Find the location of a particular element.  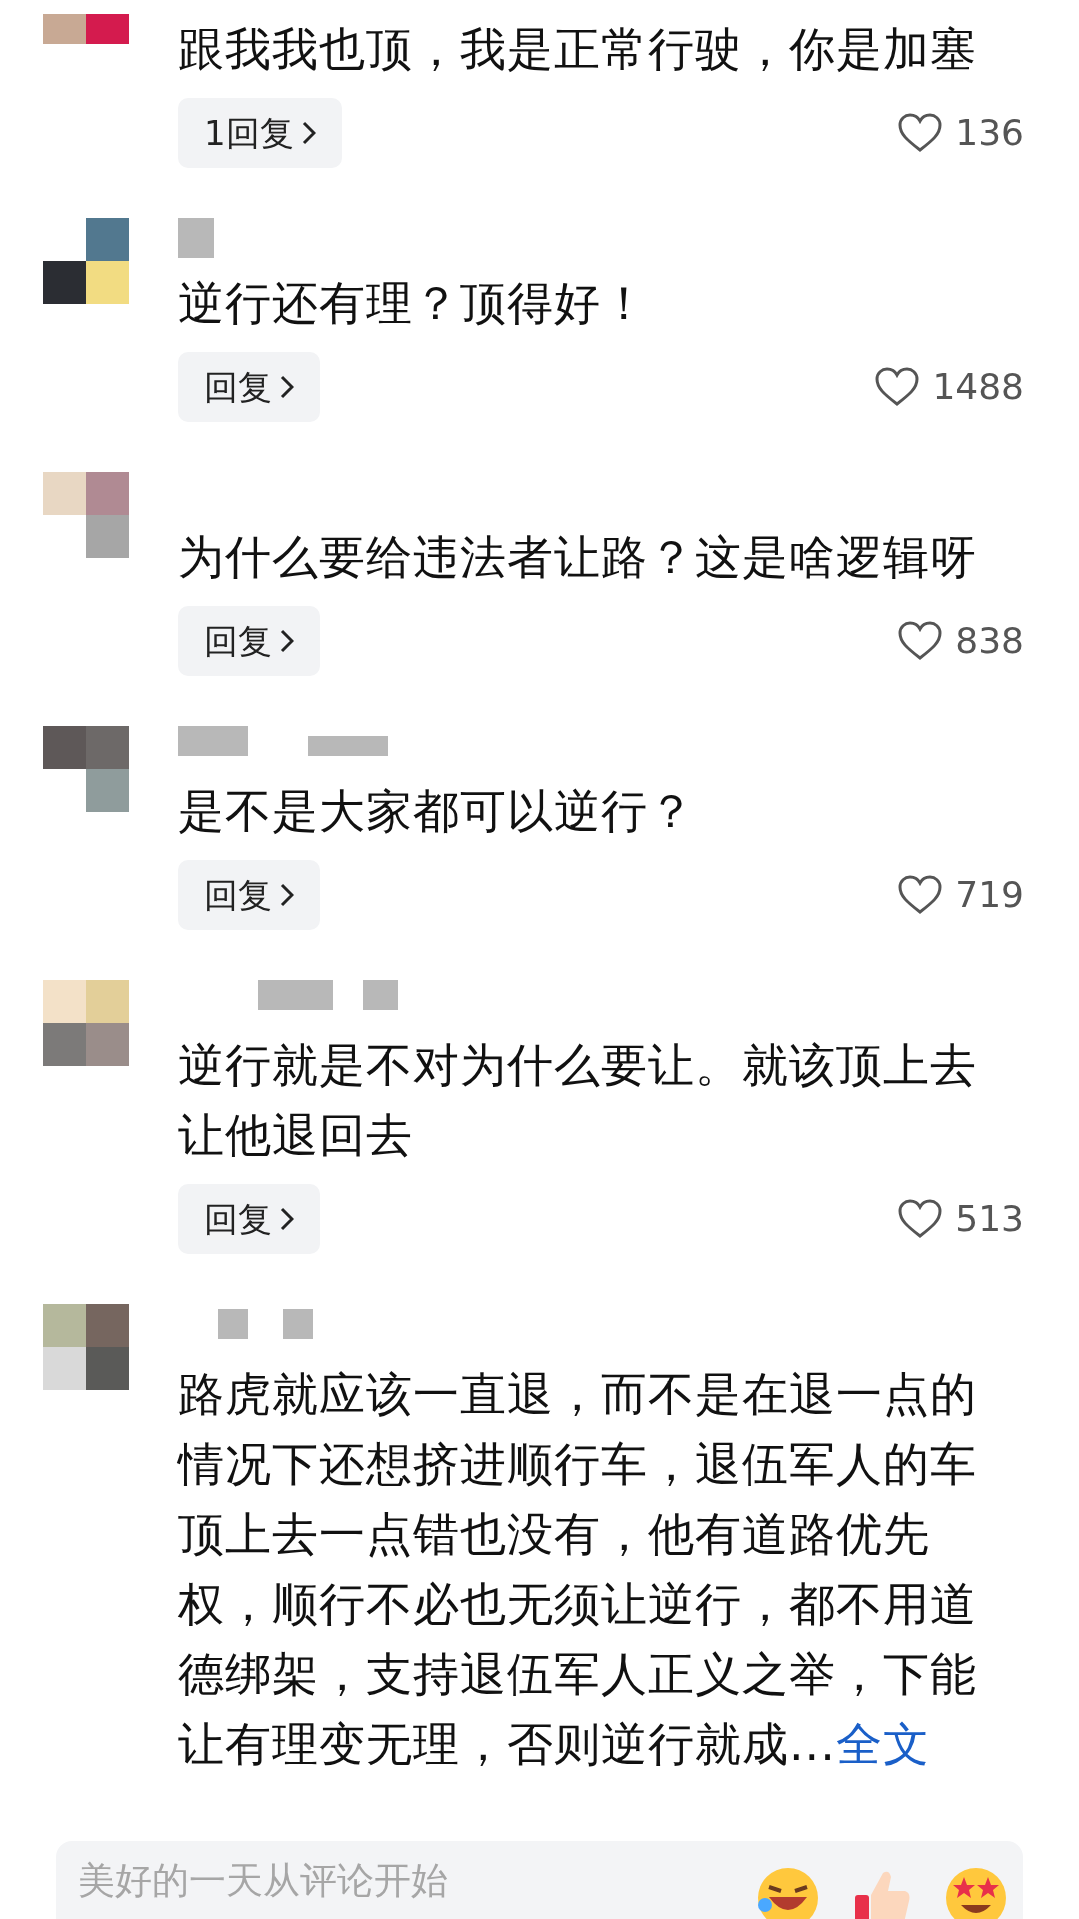

like-count: 1488 is located at coordinates (978, 387).